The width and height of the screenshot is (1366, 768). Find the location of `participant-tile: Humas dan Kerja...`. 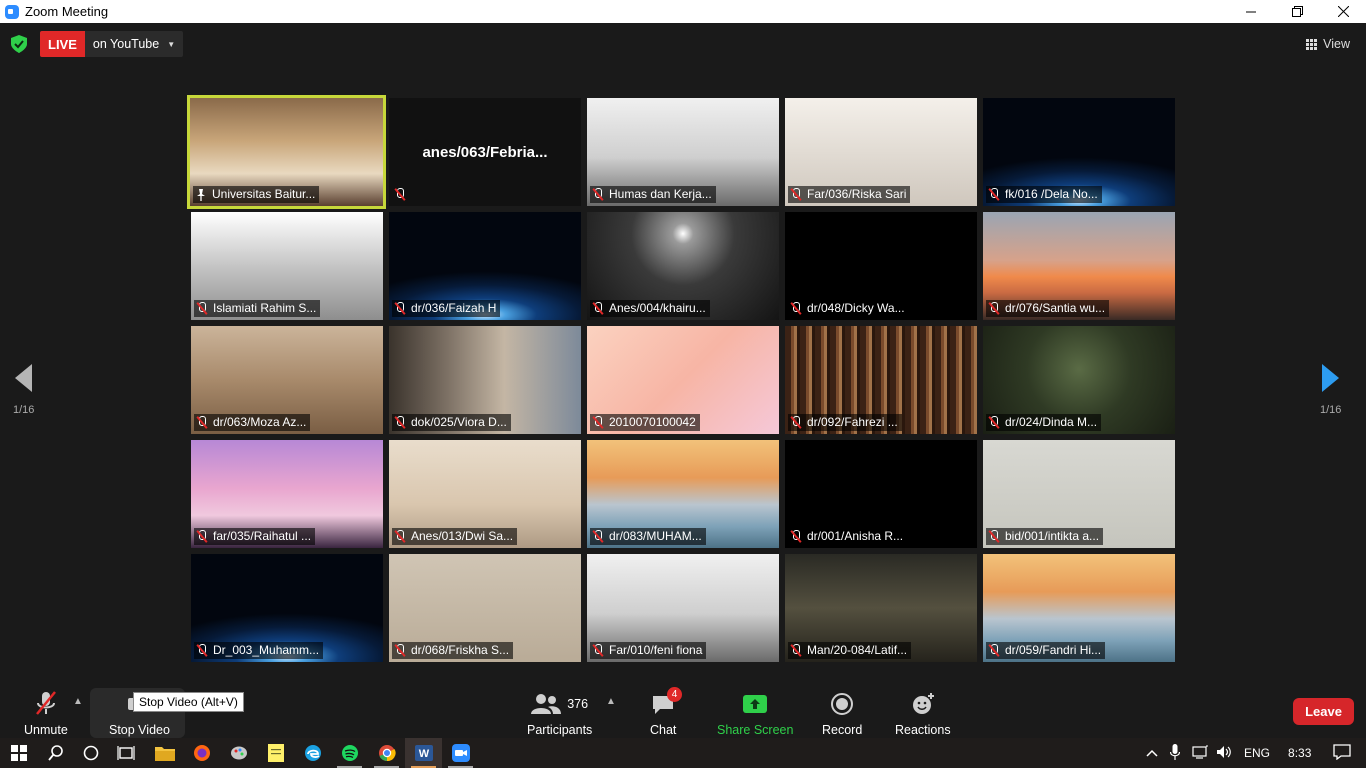

participant-tile: Humas dan Kerja... is located at coordinates (683, 152).